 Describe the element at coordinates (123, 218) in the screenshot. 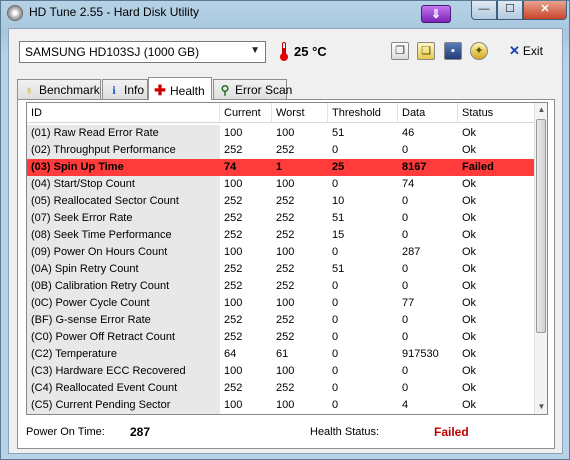

I see `cell-id: (07) Seek Error Rate` at that location.